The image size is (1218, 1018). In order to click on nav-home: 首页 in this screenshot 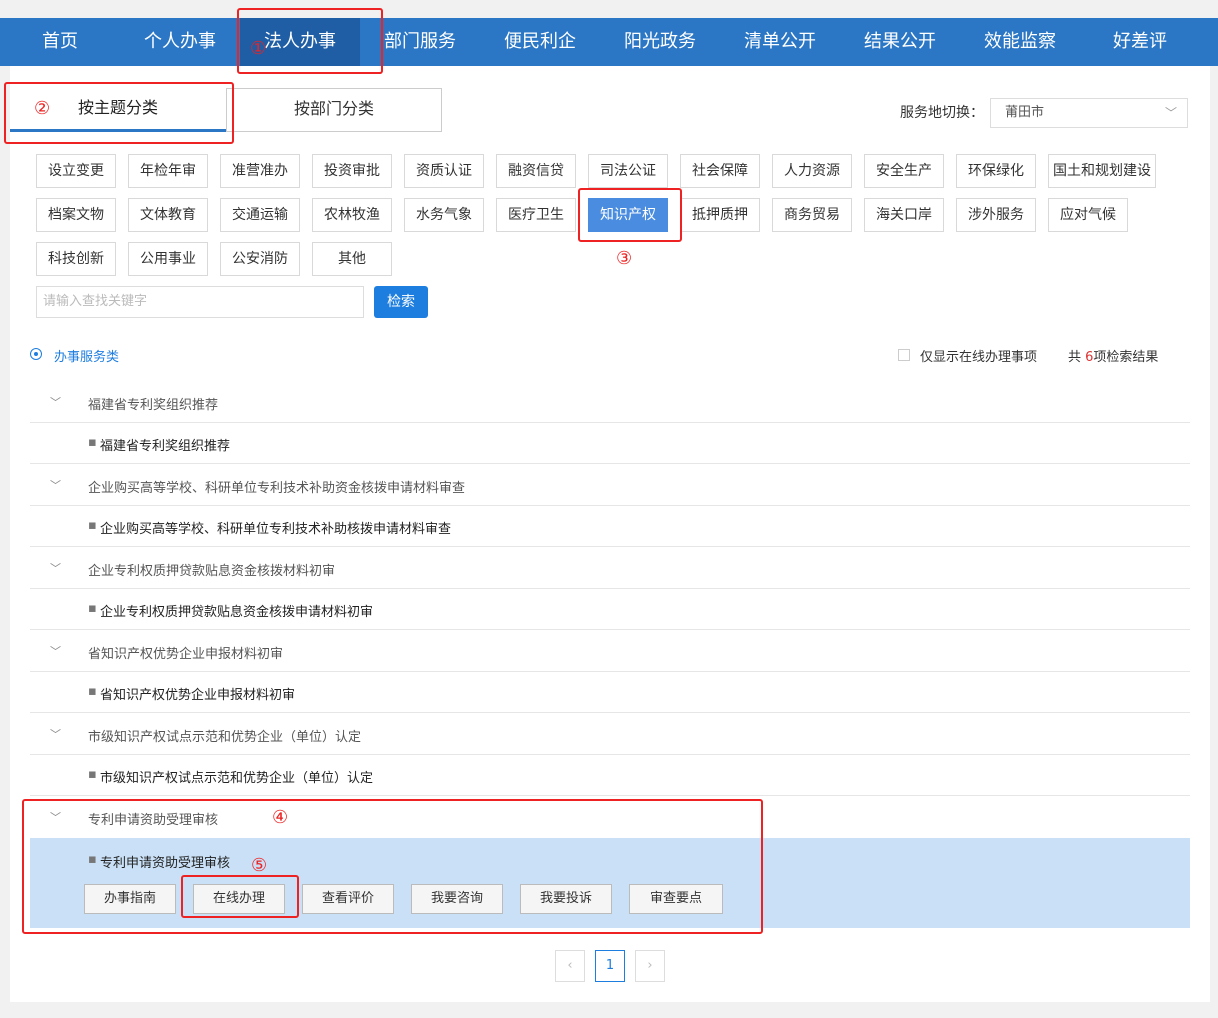, I will do `click(60, 42)`.